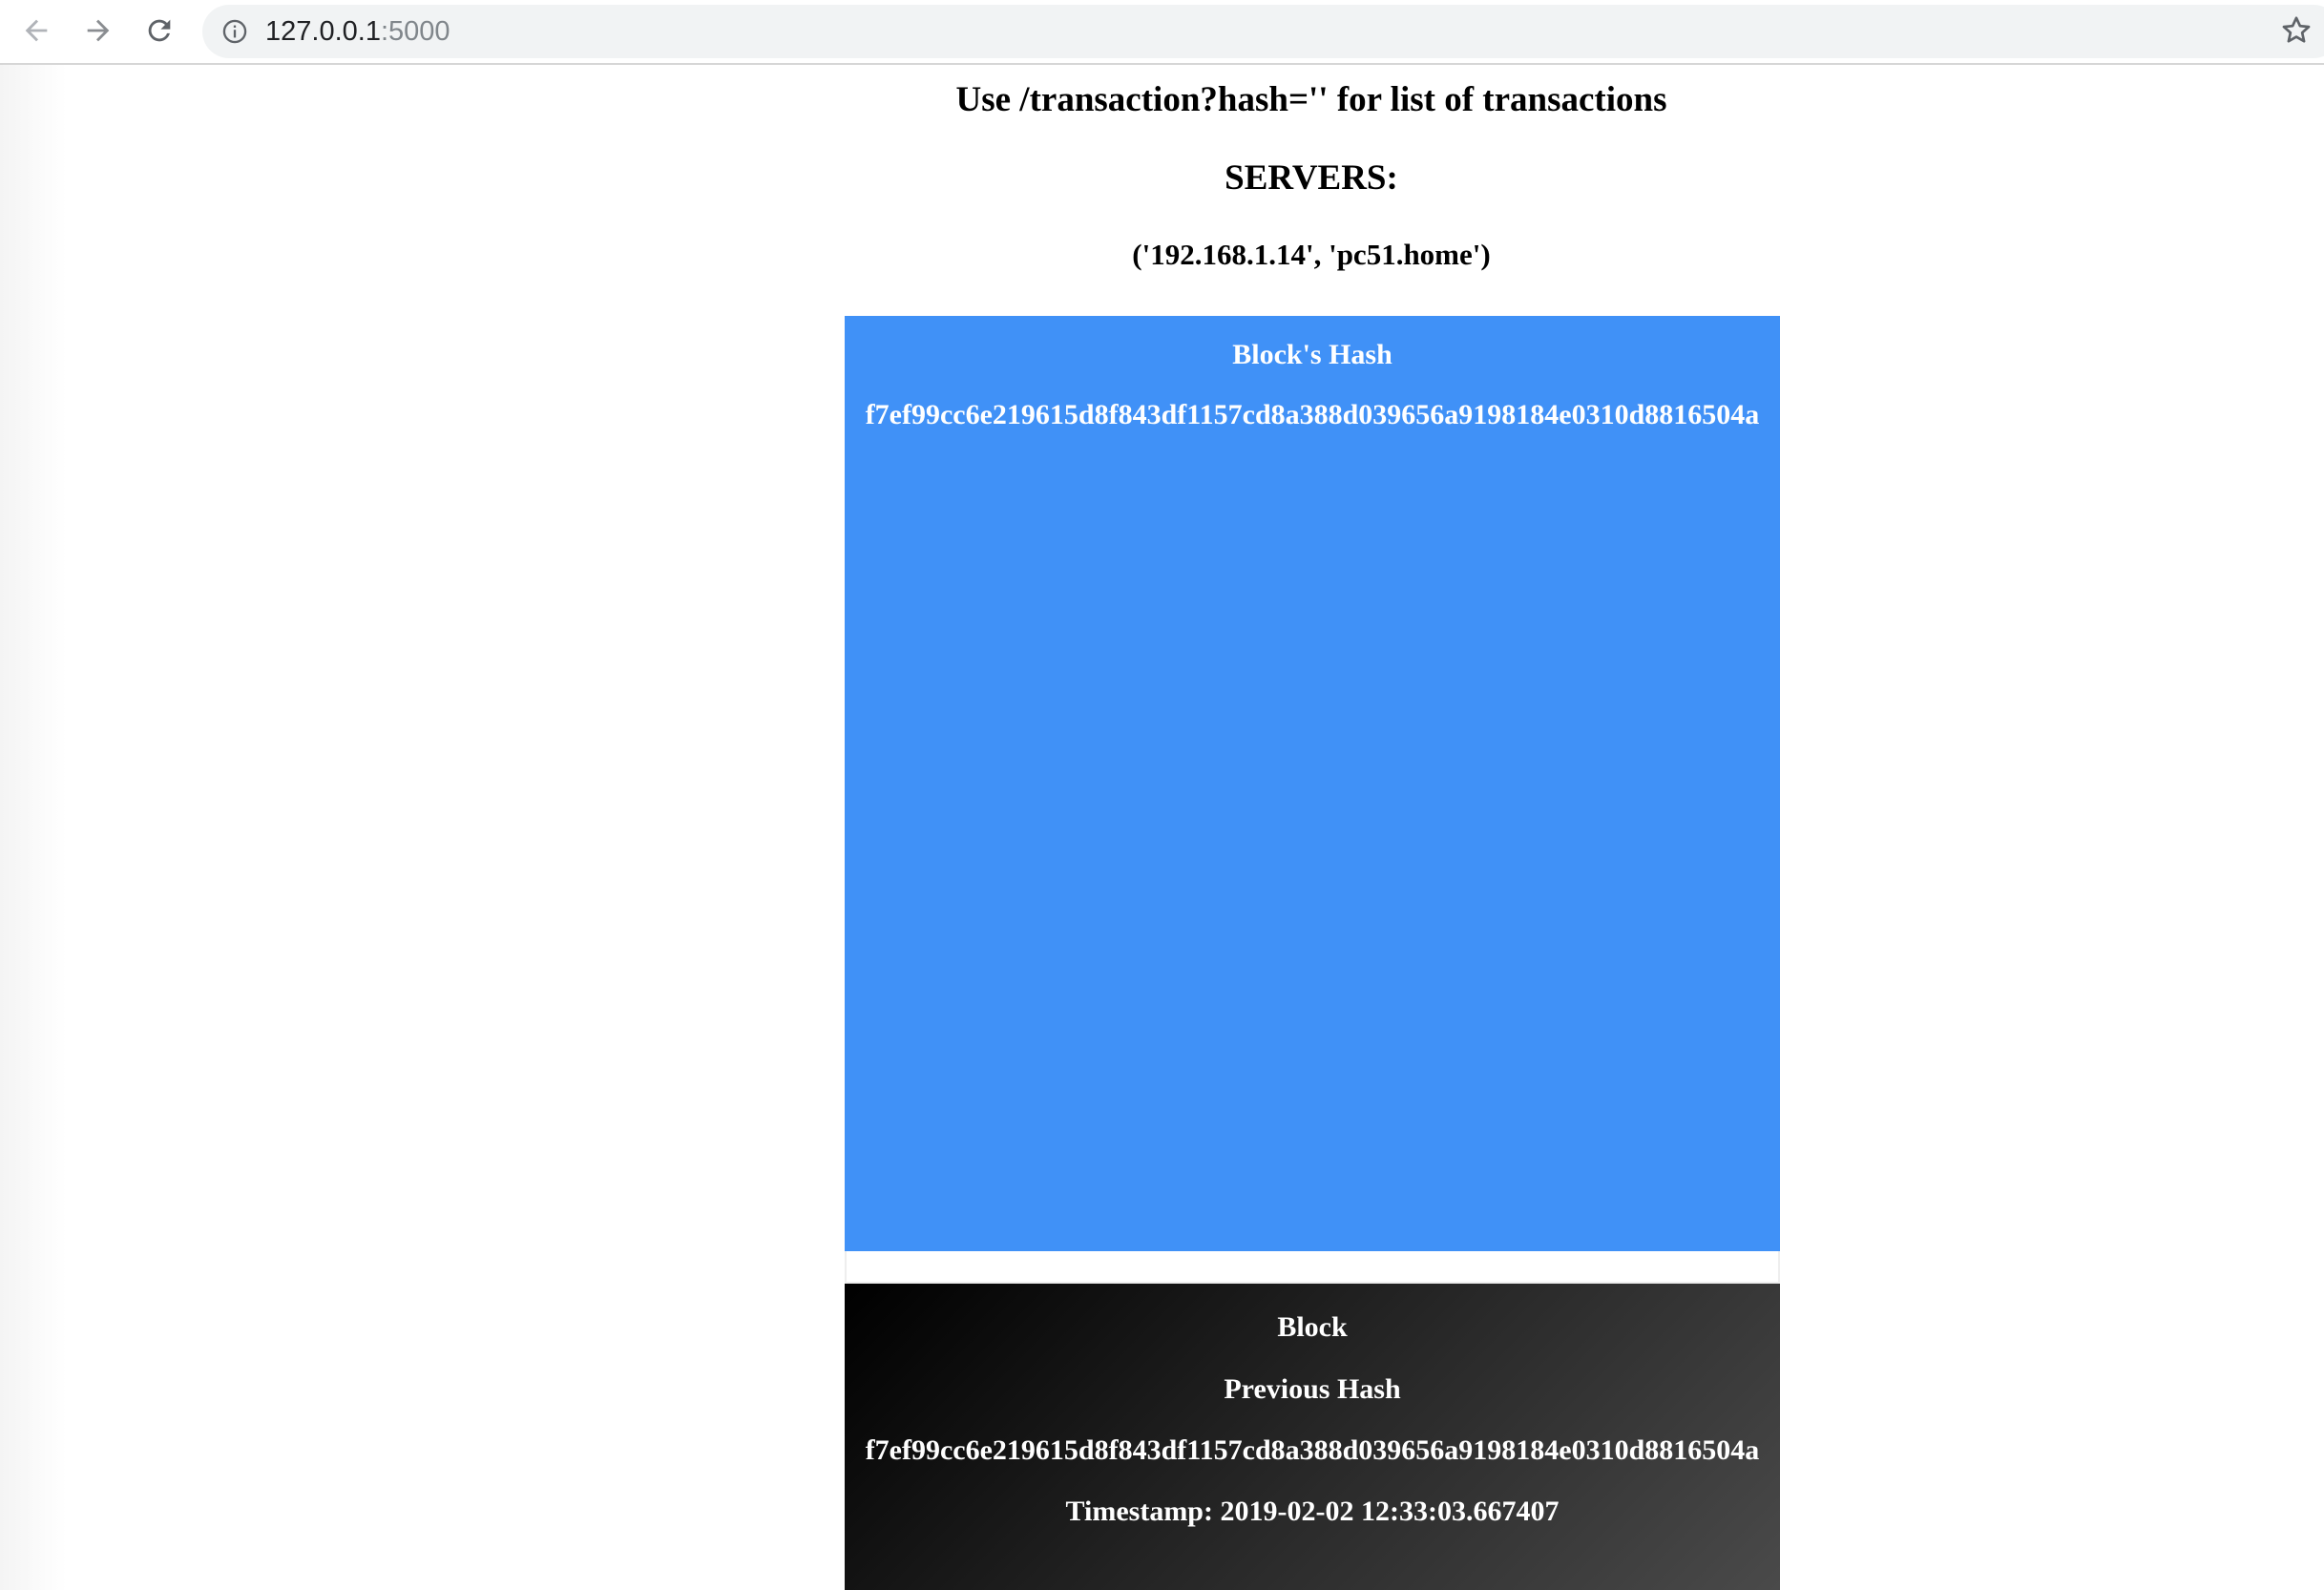 Image resolution: width=2324 pixels, height=1590 pixels. I want to click on back-button, so click(36, 30).